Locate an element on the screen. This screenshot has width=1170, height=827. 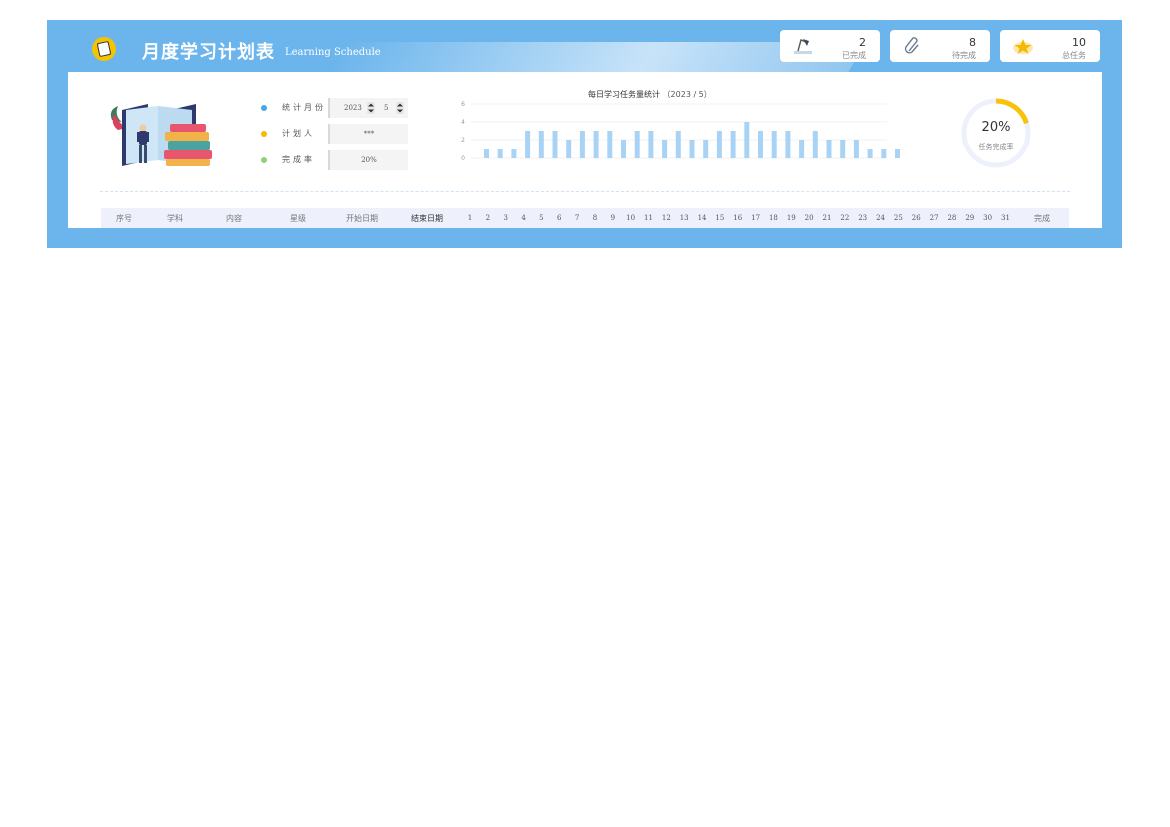
planner-label: 计划人 is located at coordinates (298, 133).